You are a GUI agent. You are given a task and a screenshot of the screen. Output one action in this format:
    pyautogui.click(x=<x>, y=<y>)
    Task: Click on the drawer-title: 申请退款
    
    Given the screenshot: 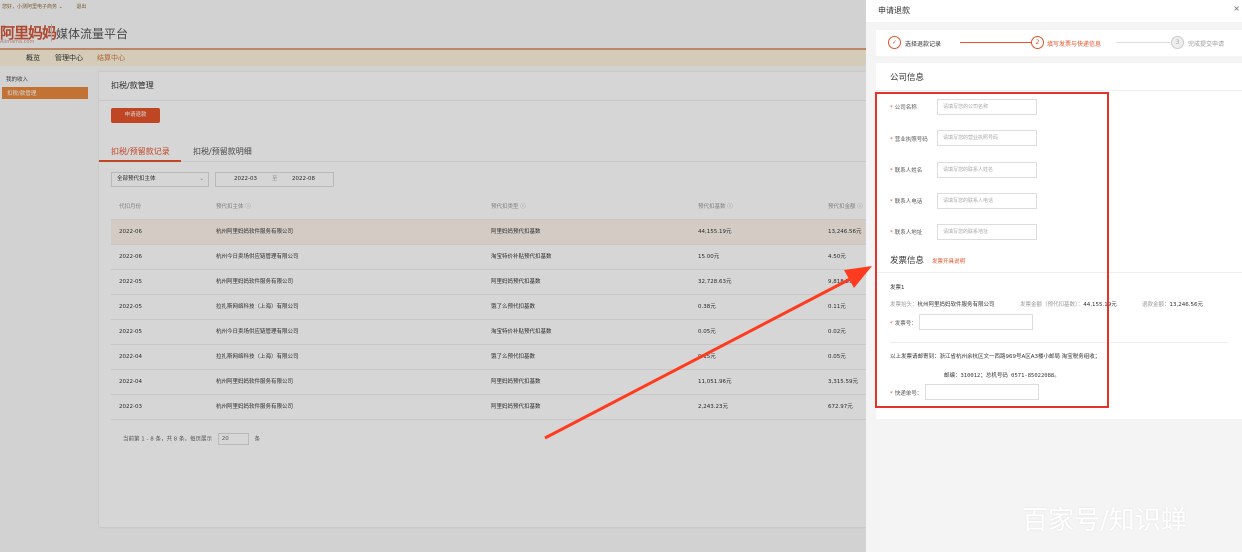 What is the action you would take?
    pyautogui.click(x=894, y=10)
    